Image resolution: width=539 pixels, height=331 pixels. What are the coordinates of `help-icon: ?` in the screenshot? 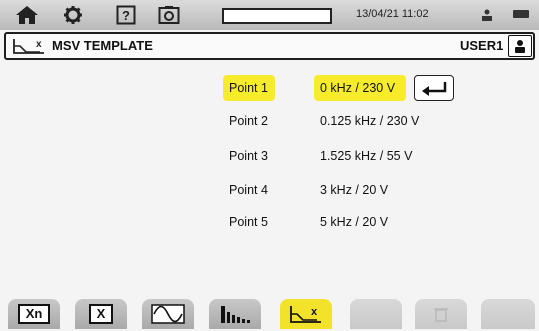 It's located at (126, 15).